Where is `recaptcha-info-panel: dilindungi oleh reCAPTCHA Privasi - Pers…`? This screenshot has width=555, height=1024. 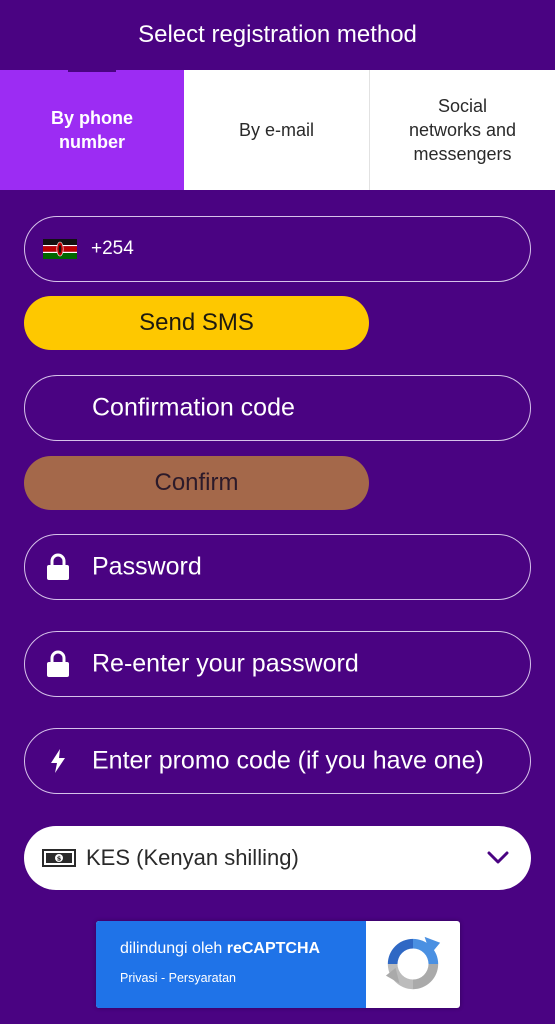
recaptcha-info-panel: dilindungi oleh reCAPTCHA Privasi - Pers… is located at coordinates (231, 964).